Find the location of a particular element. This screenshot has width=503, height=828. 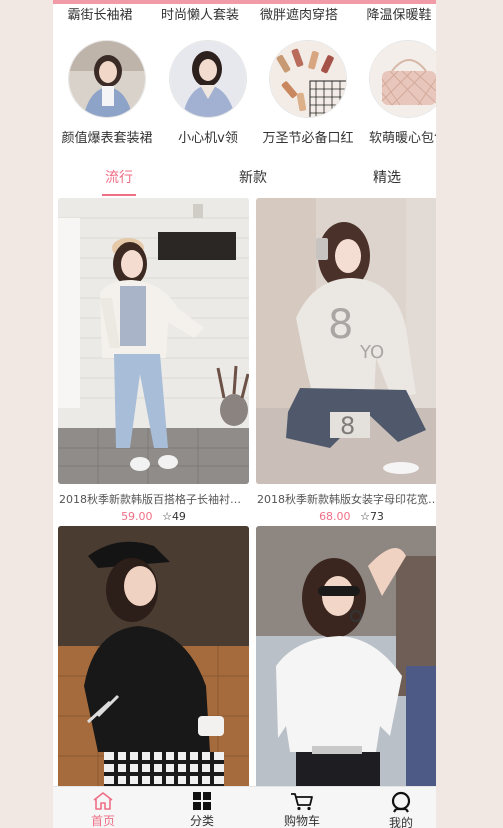

tab-bar-top: 流行 新款 精选 is located at coordinates (244, 178).